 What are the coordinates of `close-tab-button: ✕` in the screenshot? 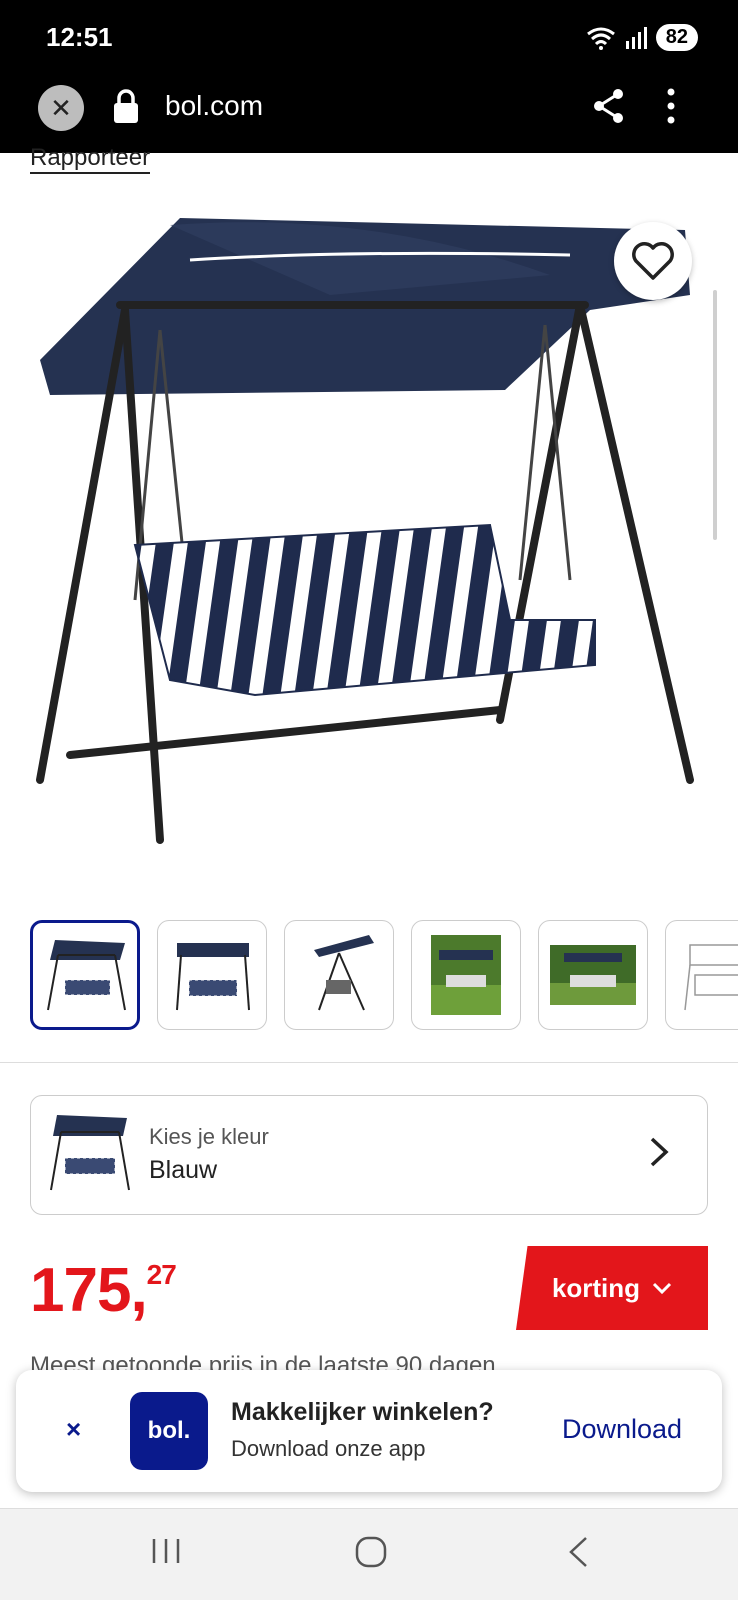 It's located at (61, 108).